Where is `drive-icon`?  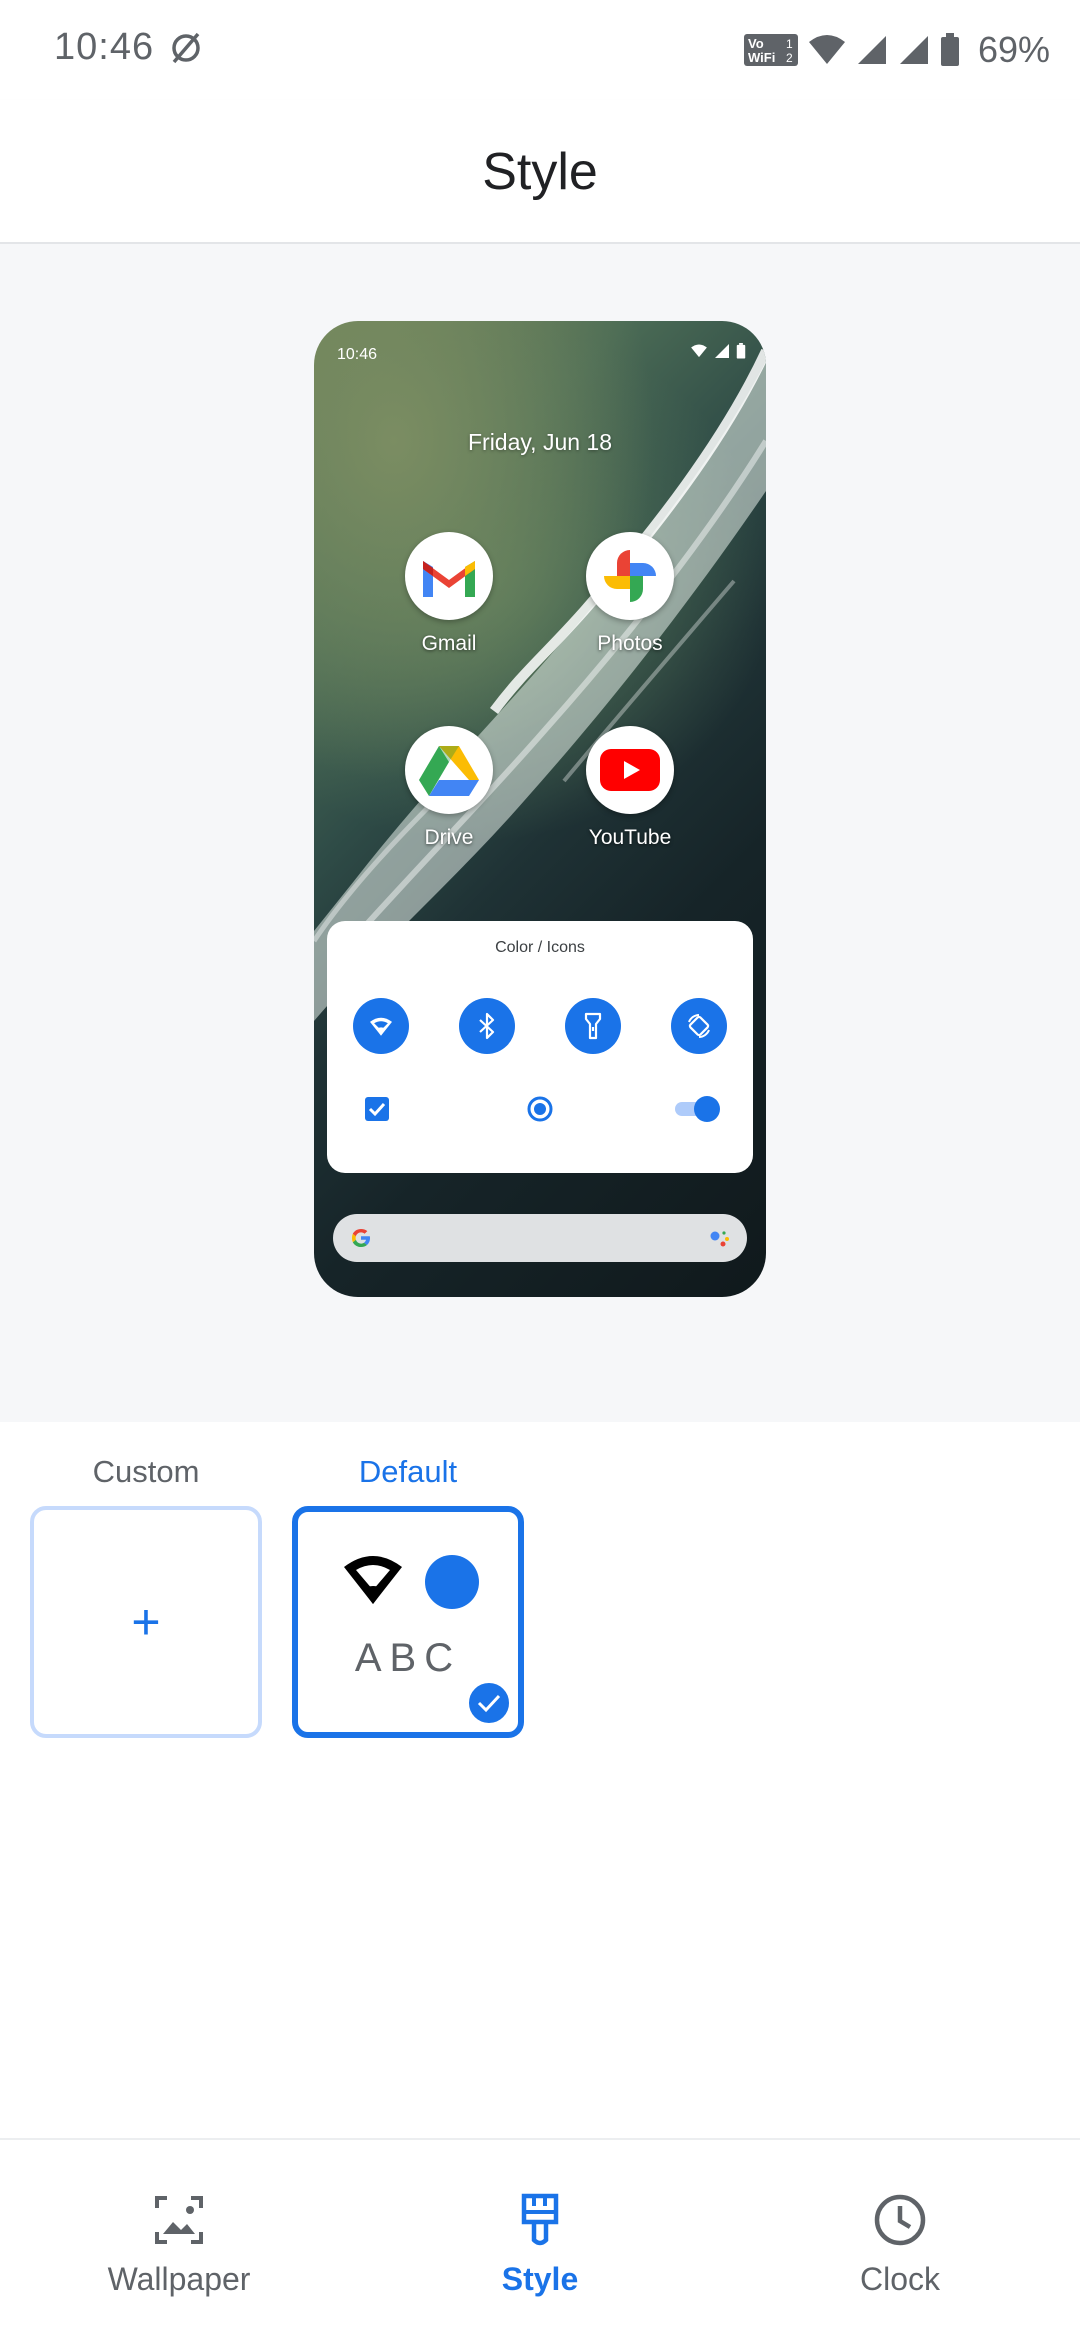 drive-icon is located at coordinates (449, 770).